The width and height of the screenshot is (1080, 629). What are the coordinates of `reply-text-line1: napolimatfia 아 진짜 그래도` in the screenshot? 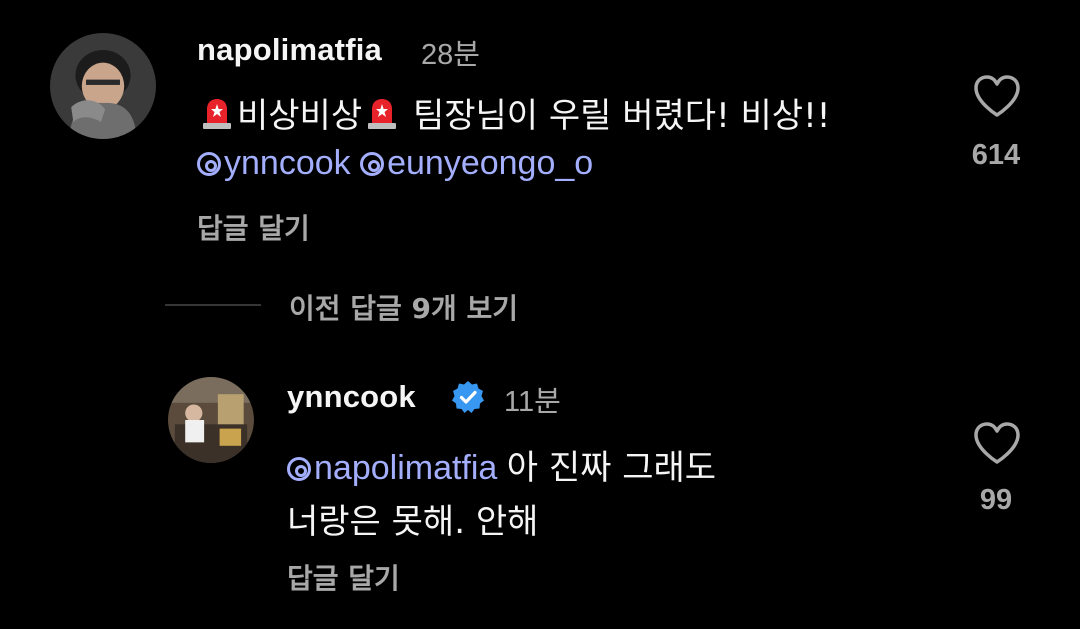 It's located at (501, 464).